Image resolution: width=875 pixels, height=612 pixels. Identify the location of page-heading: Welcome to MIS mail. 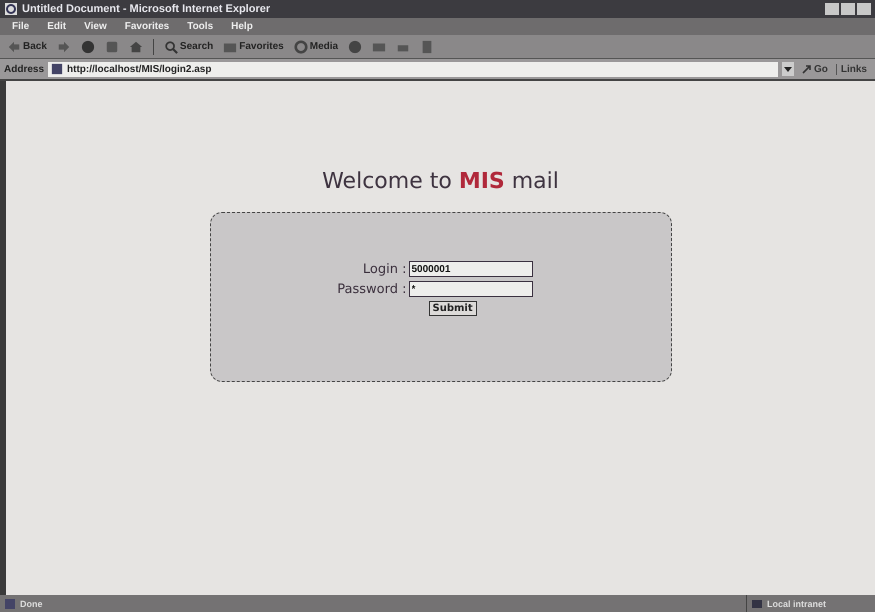
(440, 181).